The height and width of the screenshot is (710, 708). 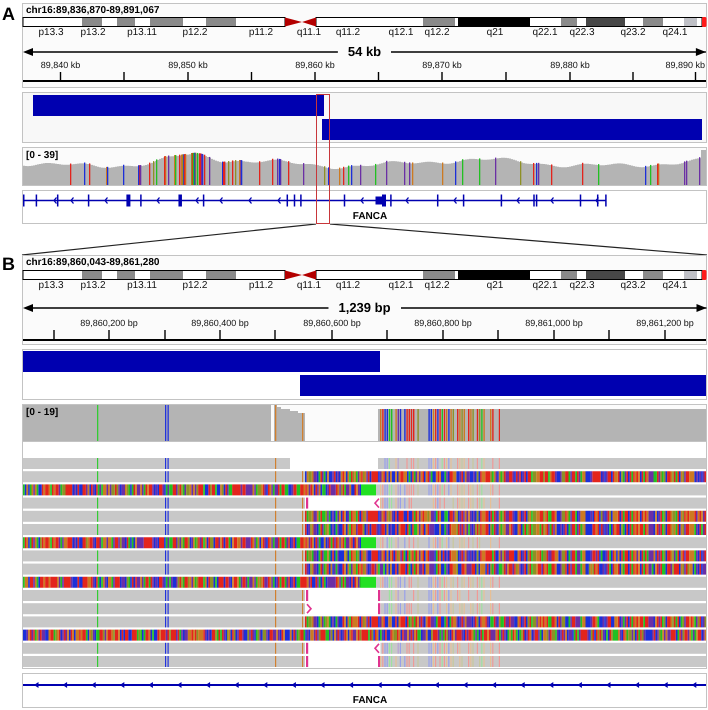 I want to click on tick-label: 89,880 kb, so click(x=570, y=65).